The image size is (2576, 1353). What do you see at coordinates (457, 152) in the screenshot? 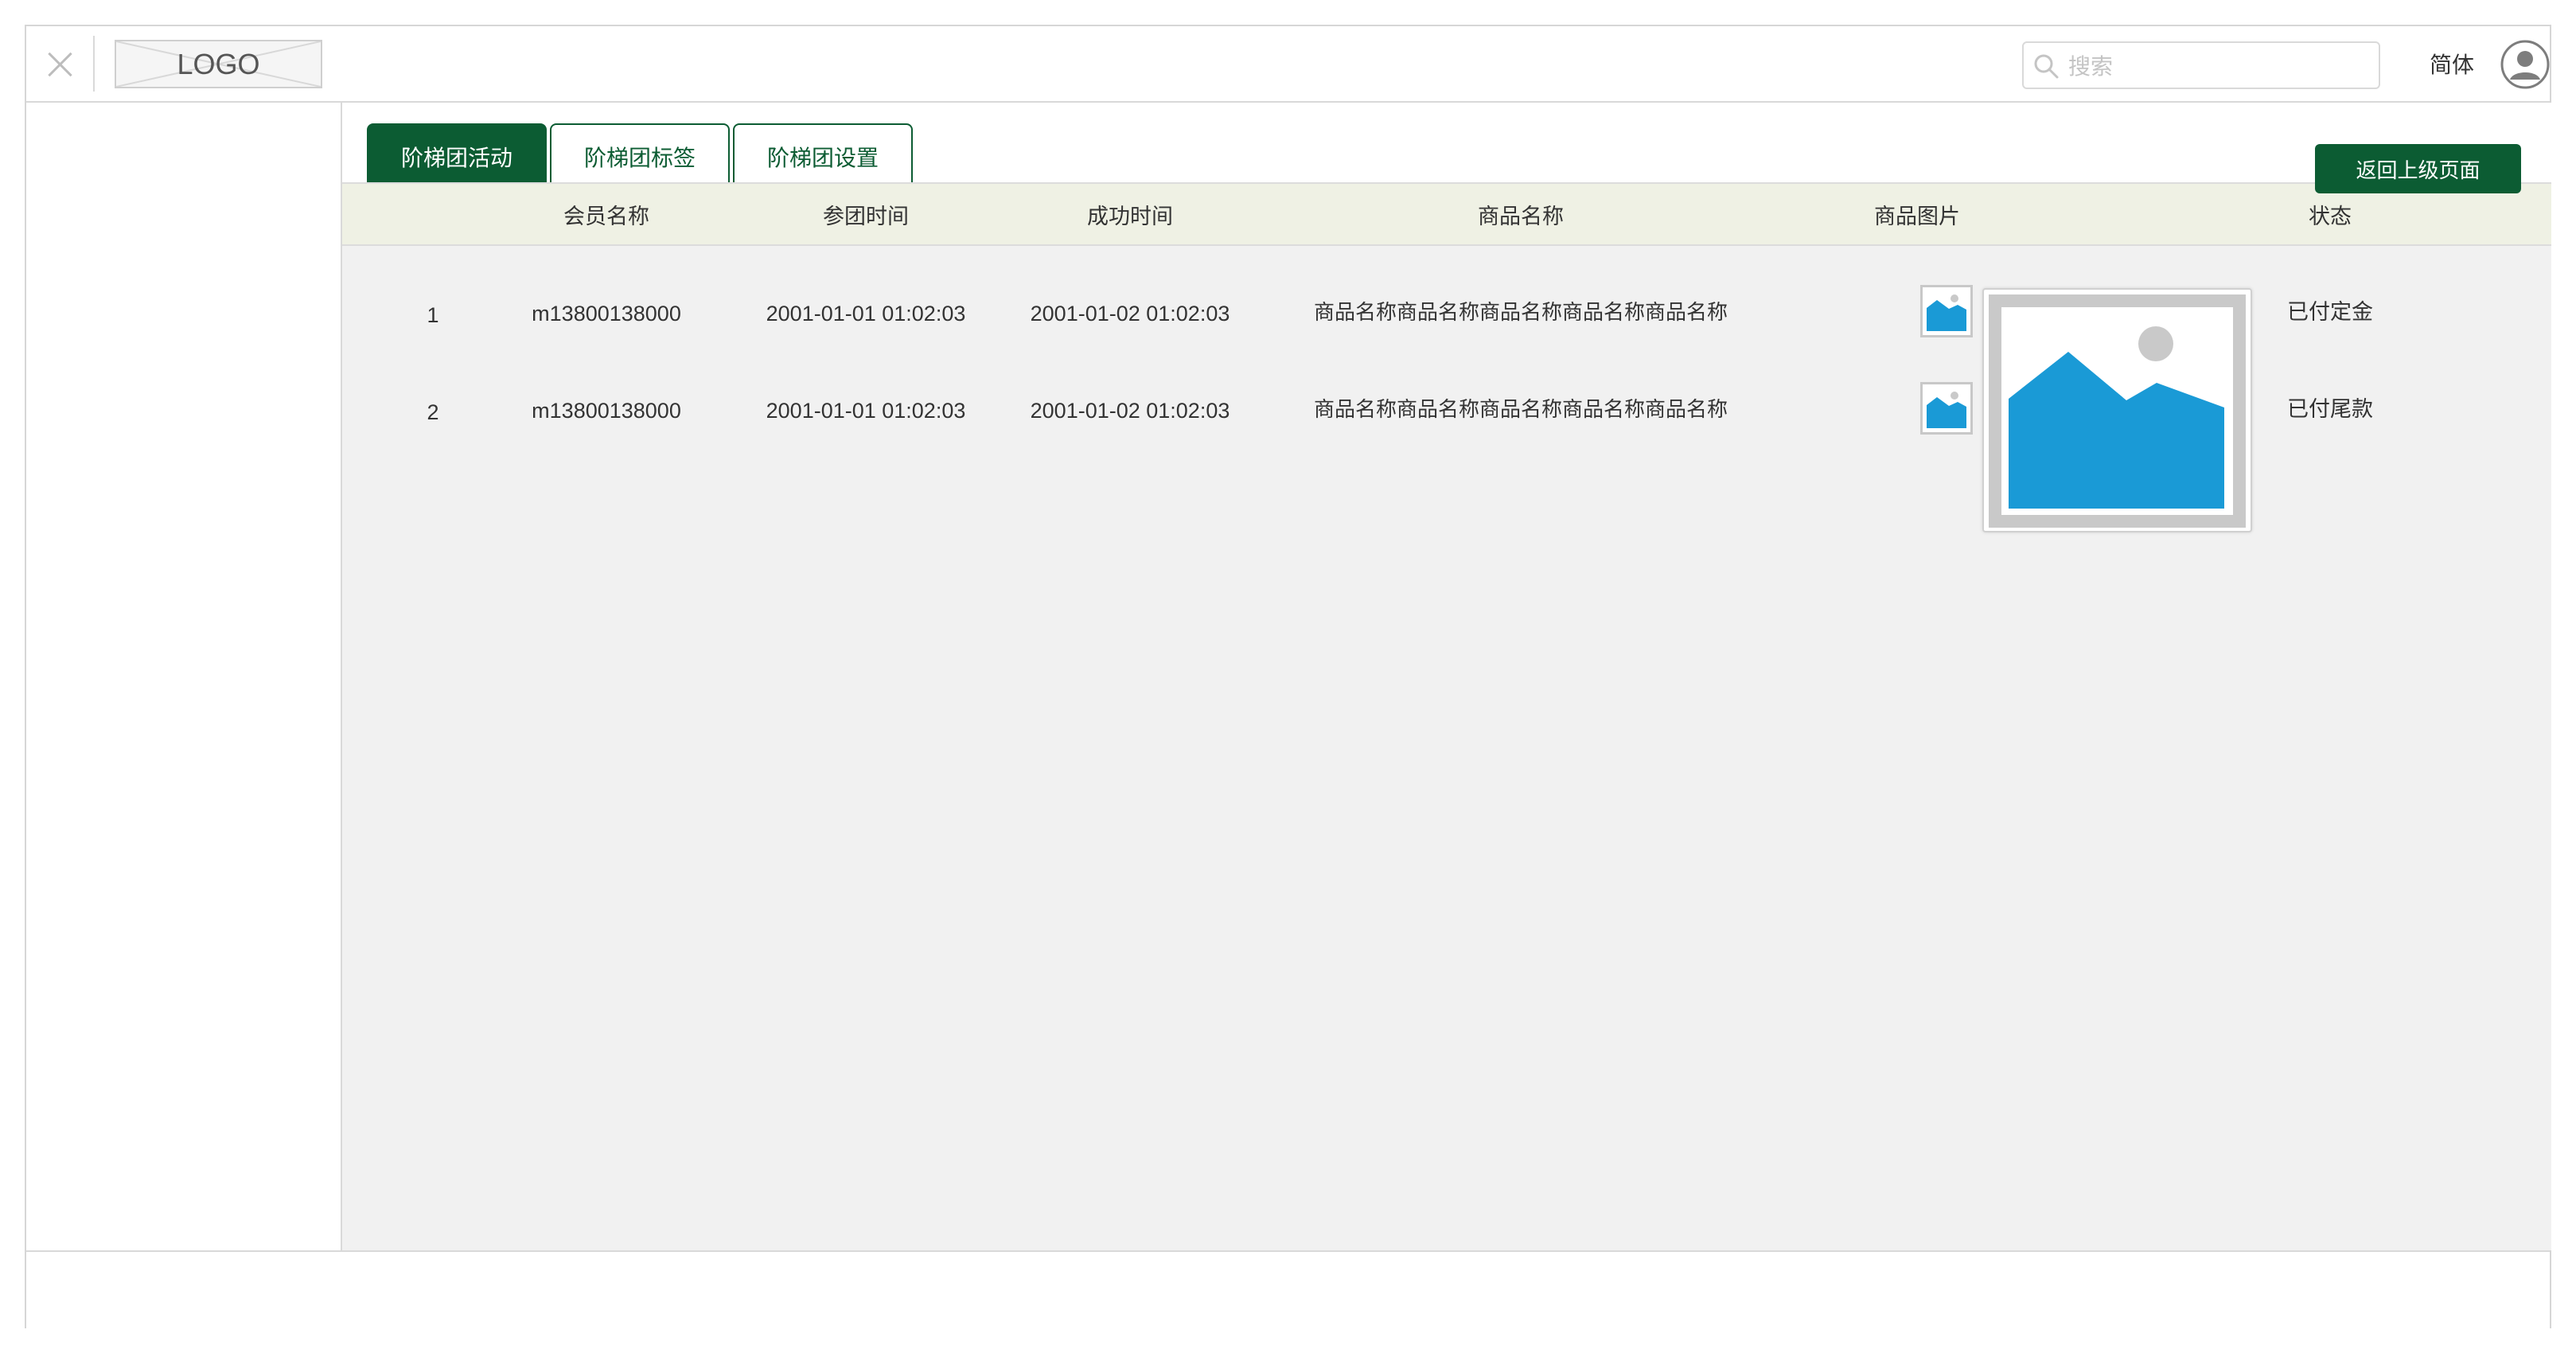
I see `tab-ladder-group-activity: 阶梯团活动` at bounding box center [457, 152].